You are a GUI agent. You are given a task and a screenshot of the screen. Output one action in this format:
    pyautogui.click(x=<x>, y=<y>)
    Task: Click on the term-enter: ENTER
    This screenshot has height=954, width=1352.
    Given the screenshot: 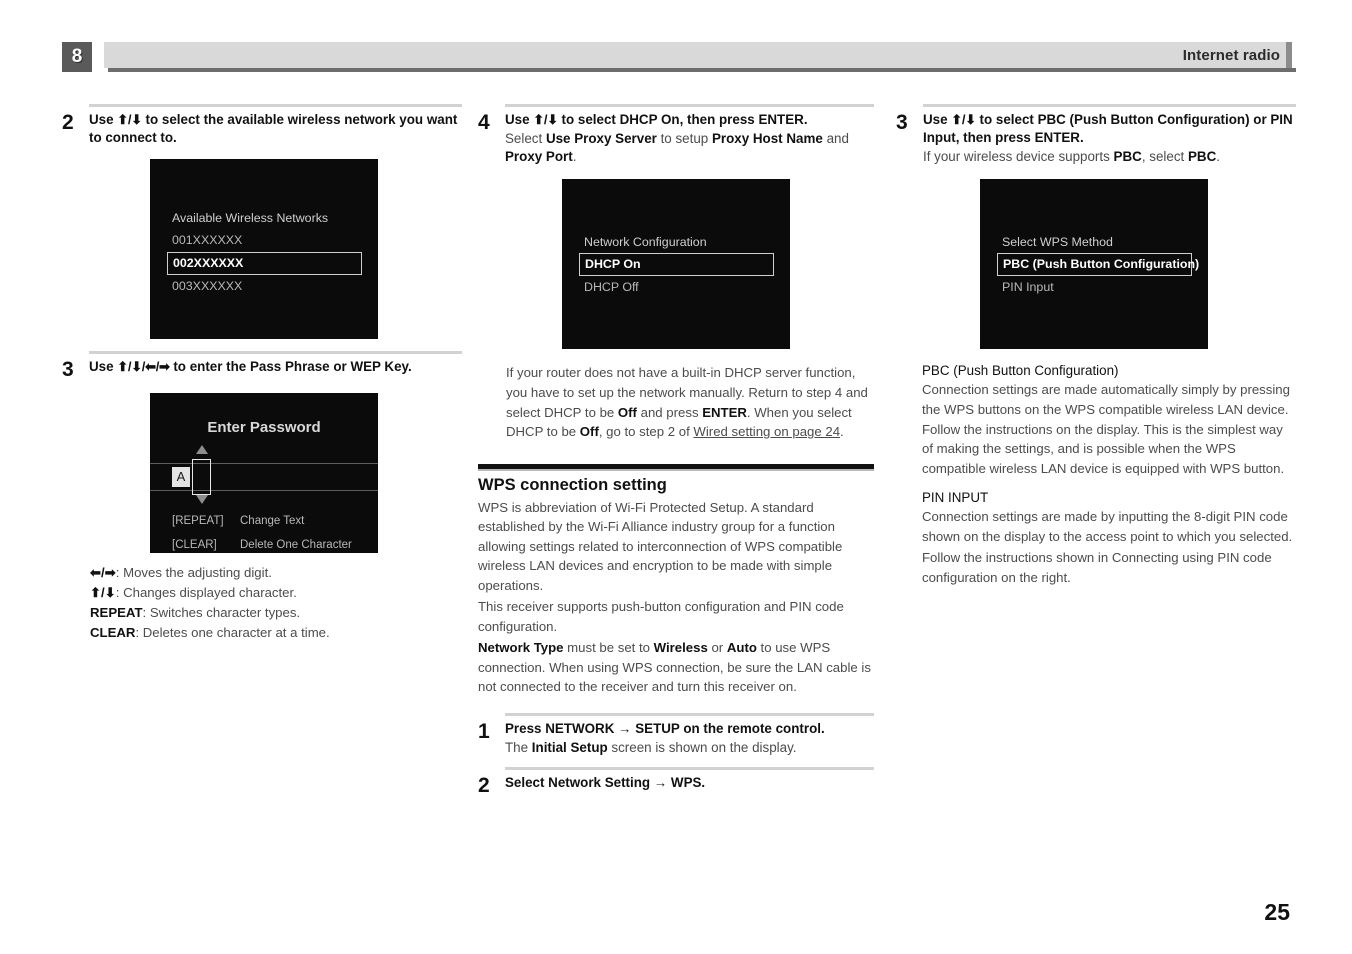 What is the action you would take?
    pyautogui.click(x=724, y=412)
    